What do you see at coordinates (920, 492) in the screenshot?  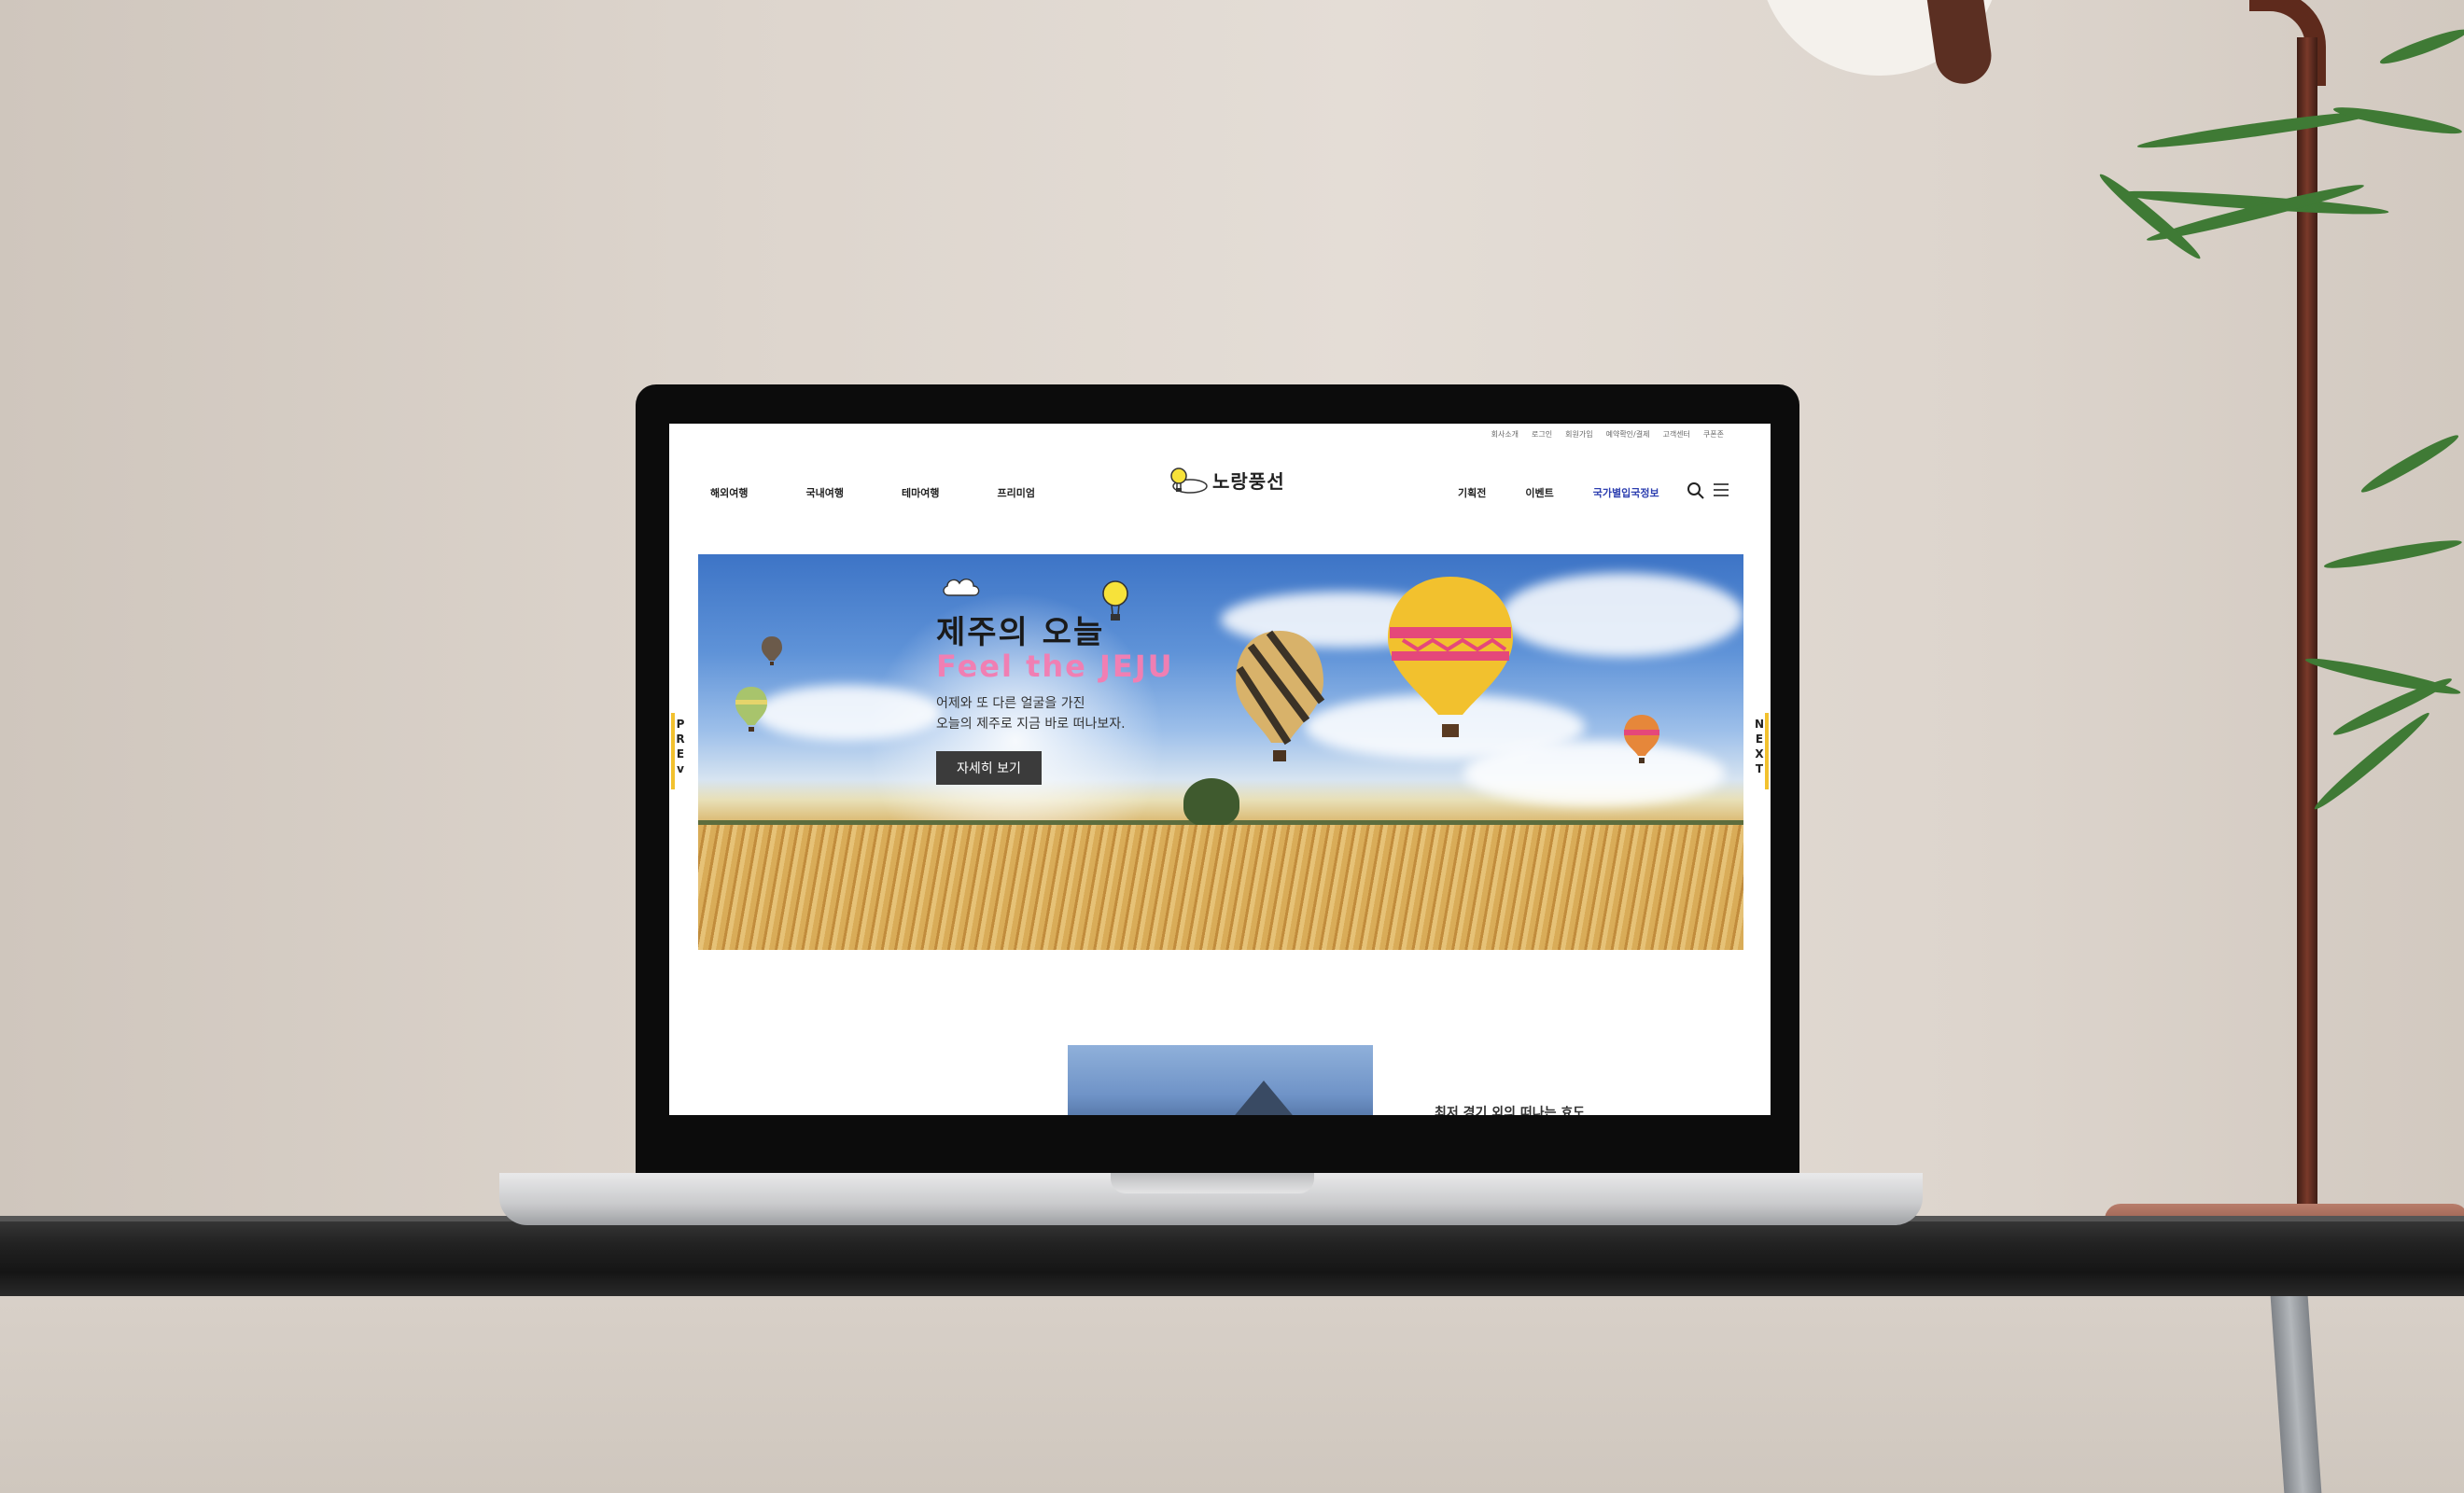 I see `nav-item-theme: 테마여행` at bounding box center [920, 492].